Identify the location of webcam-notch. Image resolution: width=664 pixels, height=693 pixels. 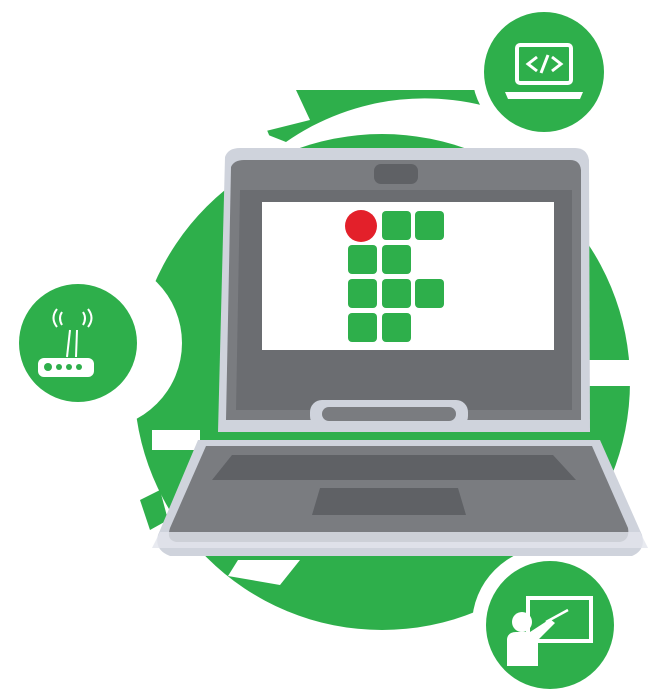
(396, 174).